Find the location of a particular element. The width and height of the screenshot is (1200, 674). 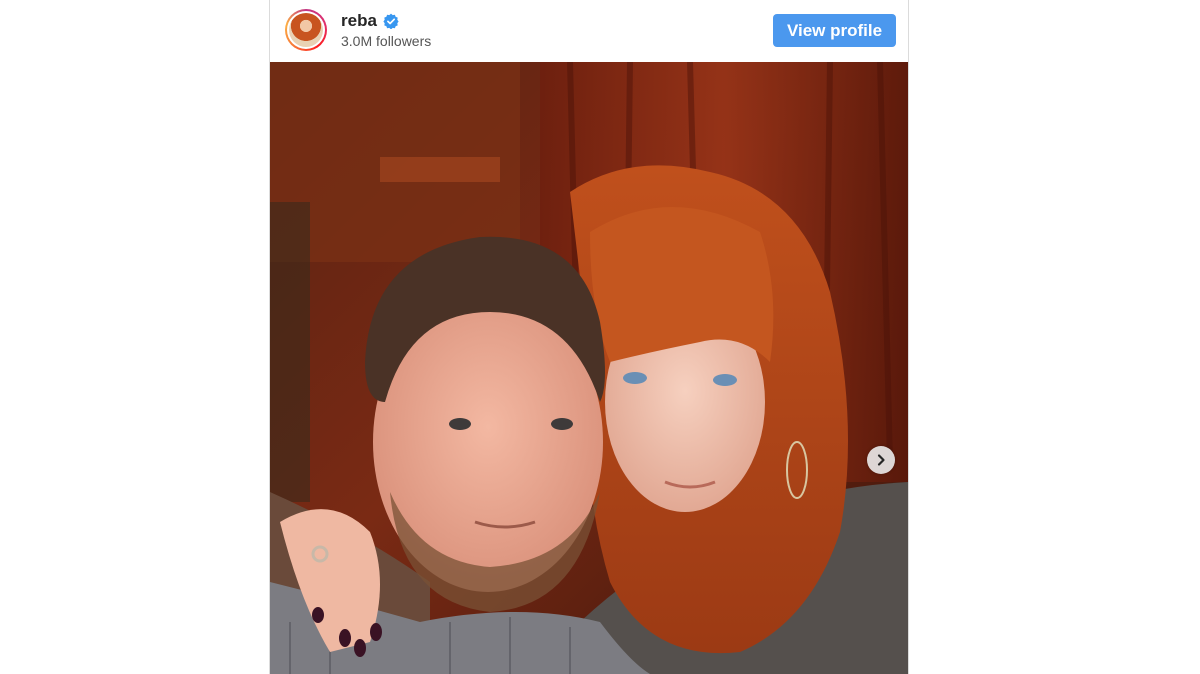

profile-avatar is located at coordinates (306, 30).